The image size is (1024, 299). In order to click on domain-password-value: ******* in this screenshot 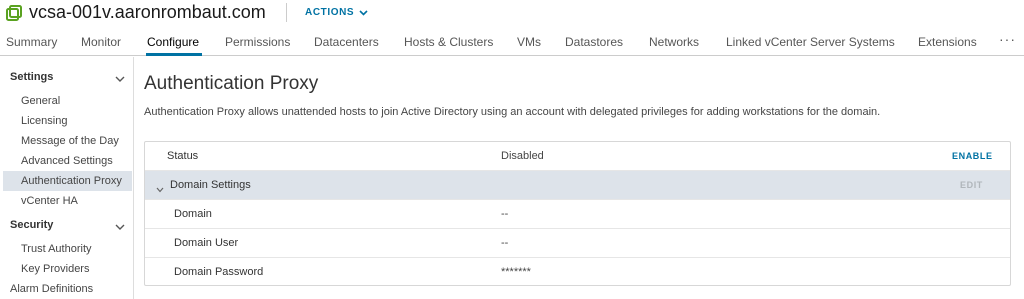, I will do `click(516, 272)`.